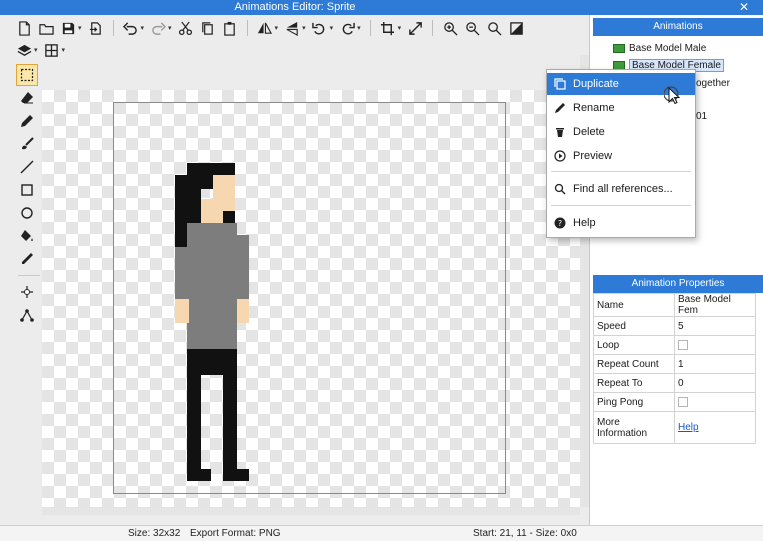 This screenshot has height=541, width=763. What do you see at coordinates (235, 533) in the screenshot?
I see `status-export-format: Export Format: PNG` at bounding box center [235, 533].